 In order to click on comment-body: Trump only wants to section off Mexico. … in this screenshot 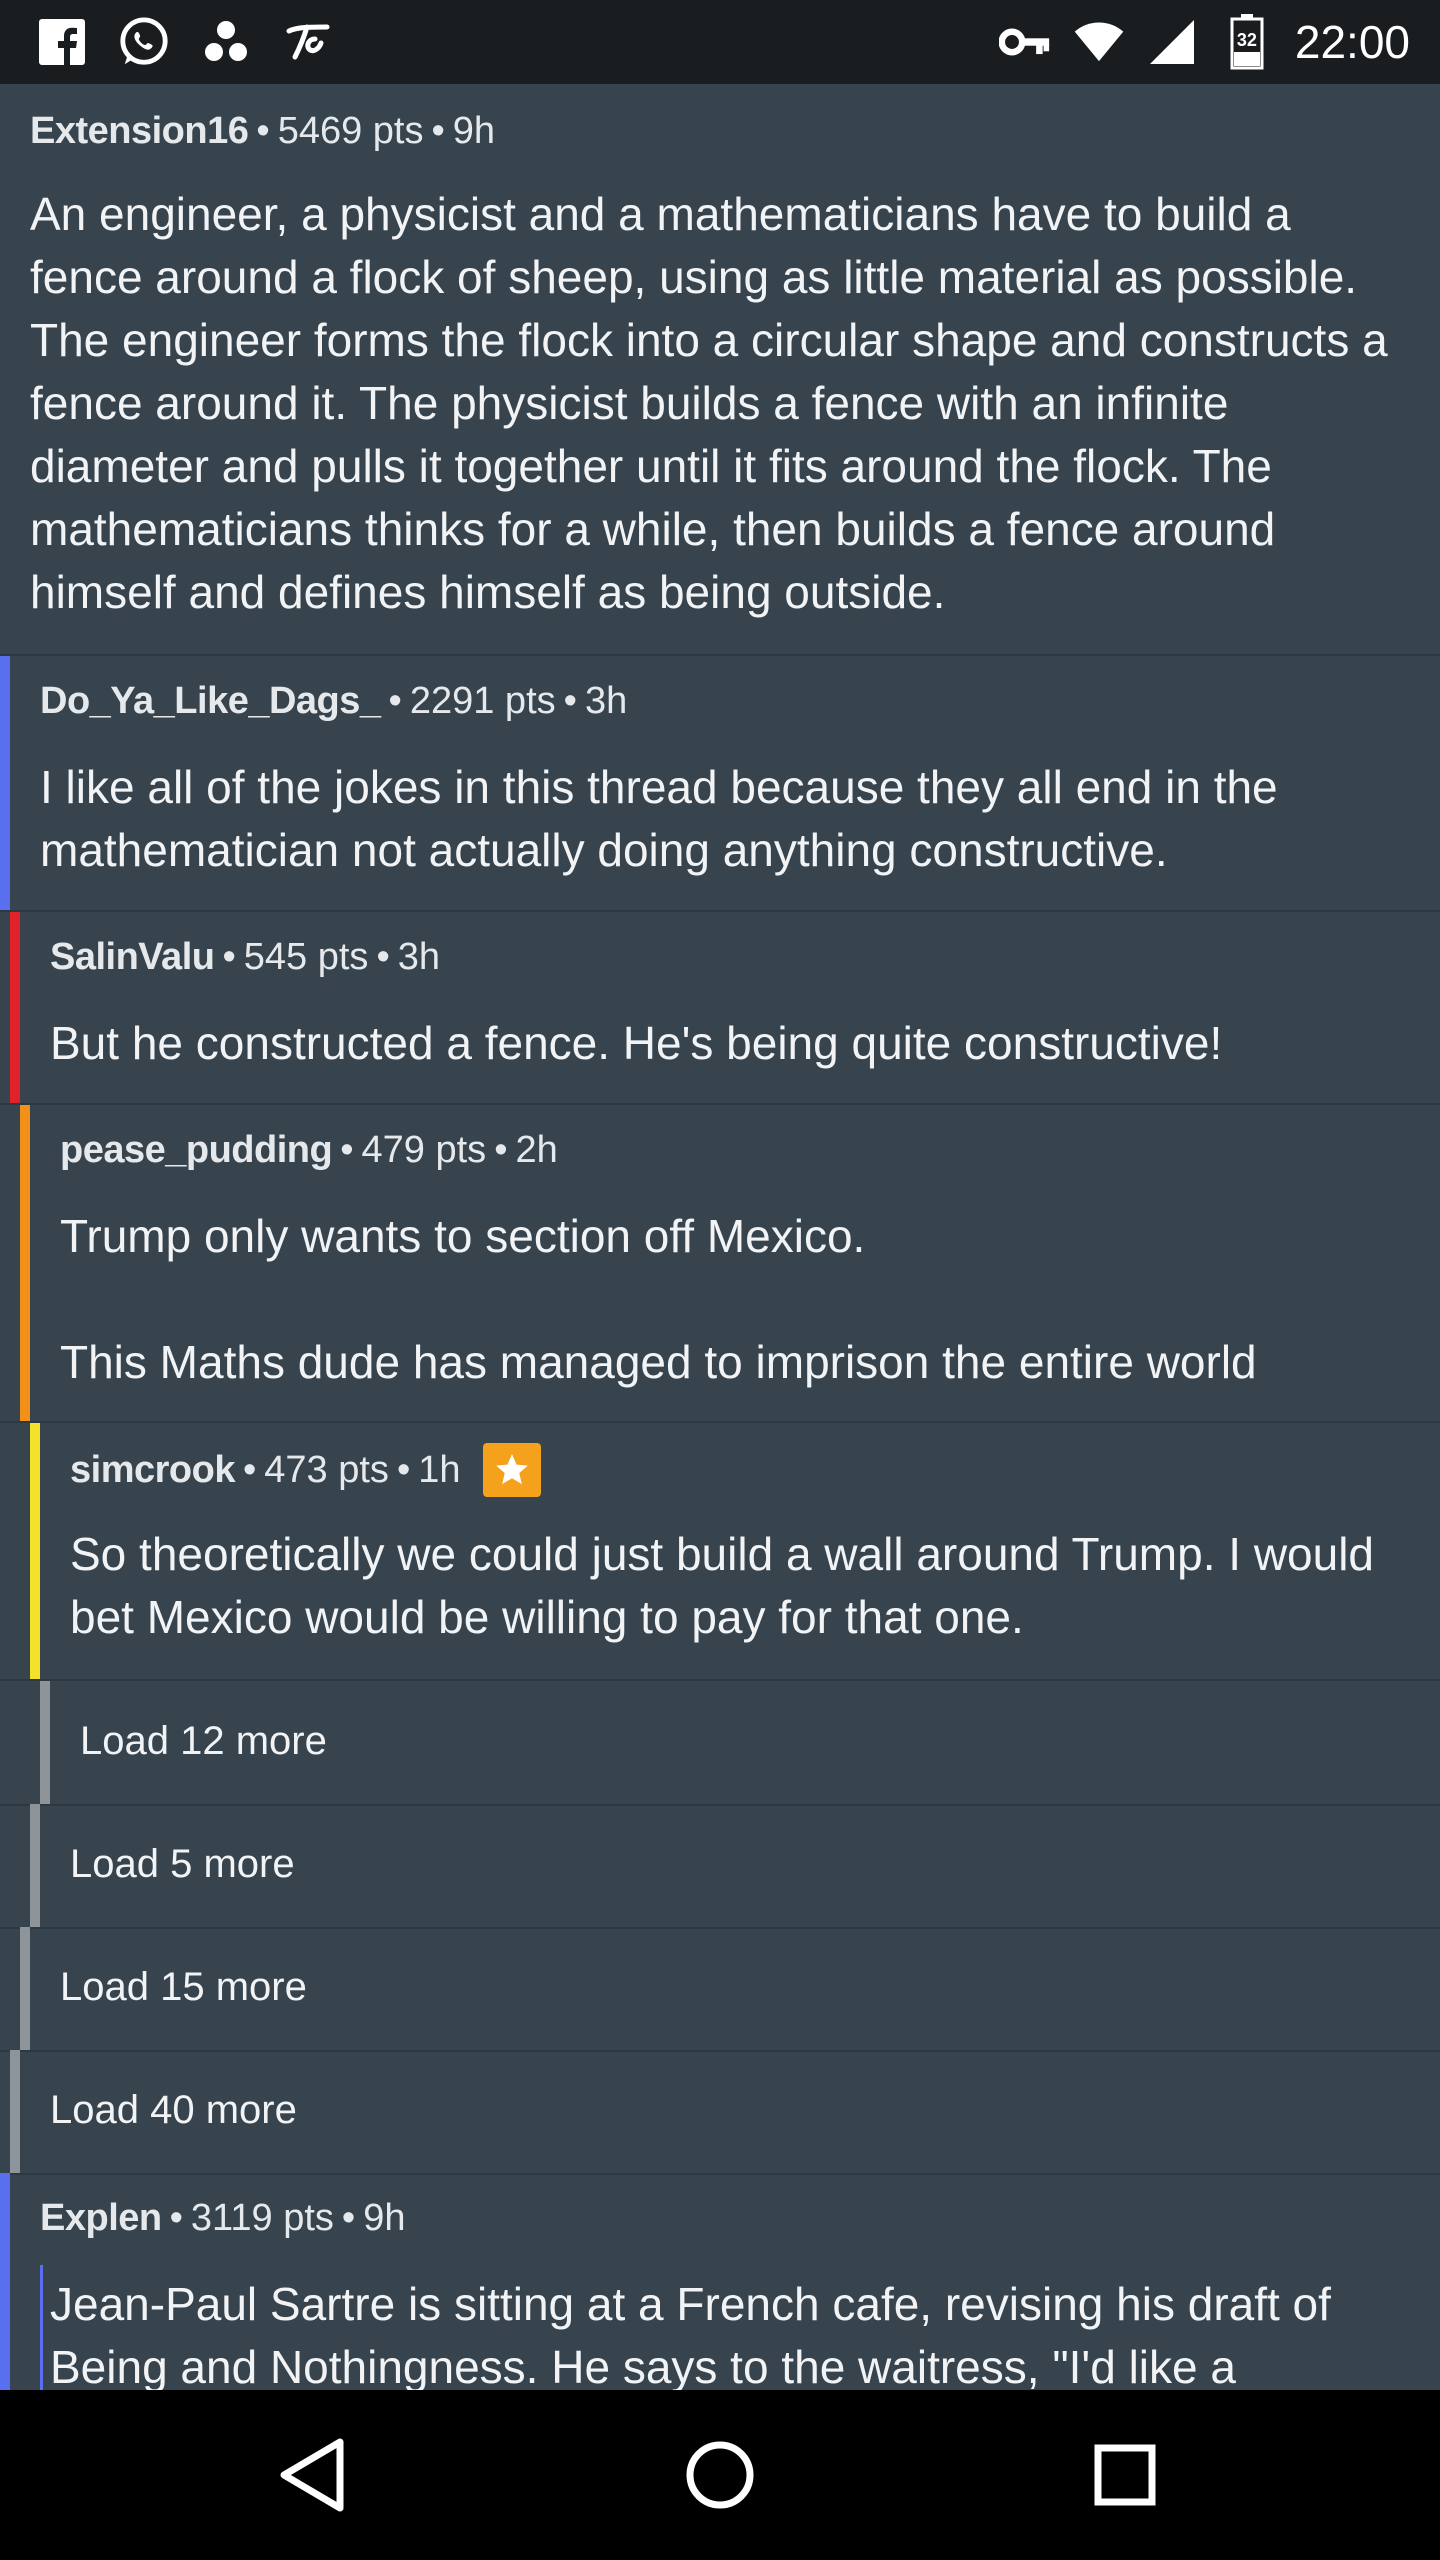, I will do `click(730, 1299)`.